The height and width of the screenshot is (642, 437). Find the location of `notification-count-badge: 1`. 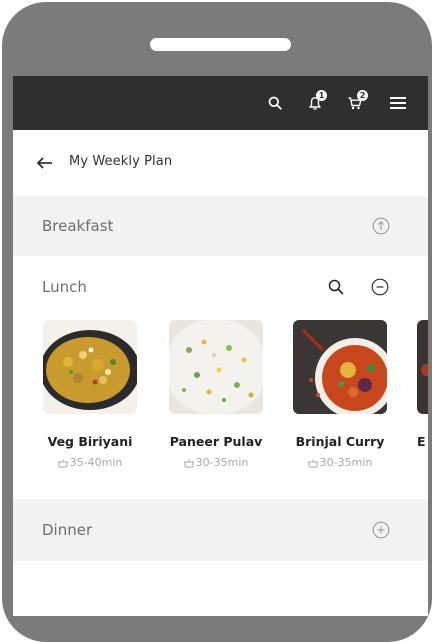

notification-count-badge: 1 is located at coordinates (321, 95).